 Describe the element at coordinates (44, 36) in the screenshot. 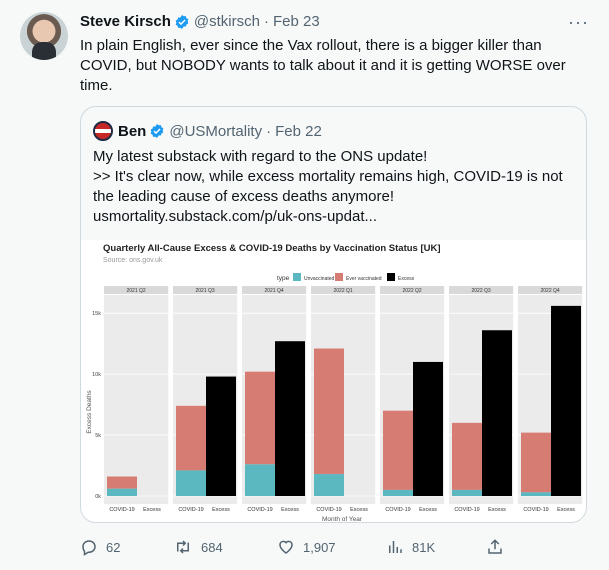

I see `author-avatar` at that location.